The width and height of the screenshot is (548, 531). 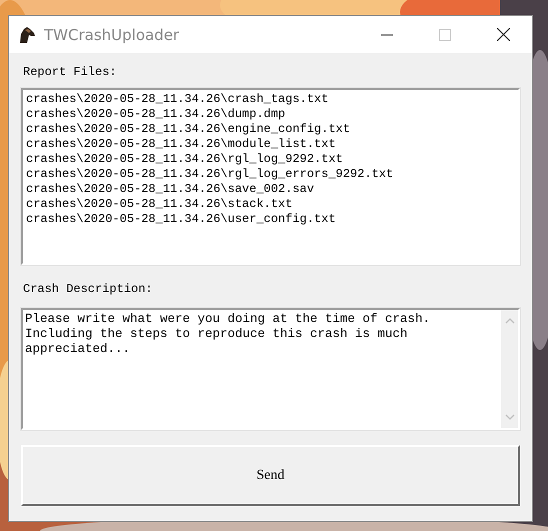 I want to click on file-list-item: crashes\2020-05-28_11.34.26\module_list.txt, so click(x=270, y=144).